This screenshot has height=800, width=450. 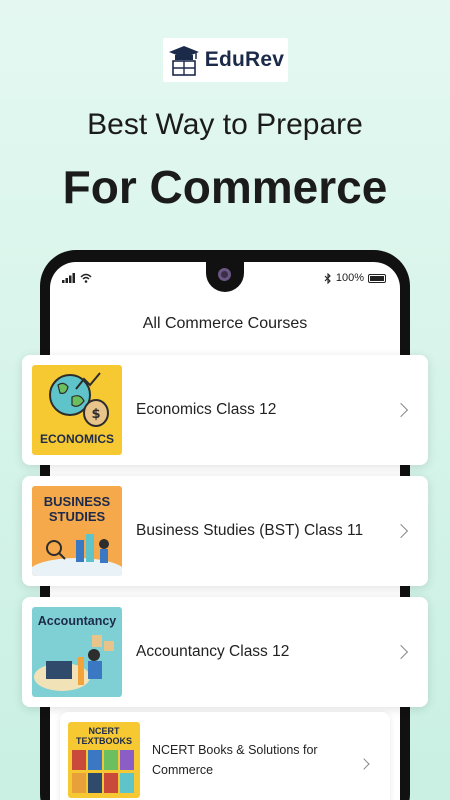 I want to click on course-label-business-studies: Business Studies (BST) Class 11, so click(x=250, y=530).